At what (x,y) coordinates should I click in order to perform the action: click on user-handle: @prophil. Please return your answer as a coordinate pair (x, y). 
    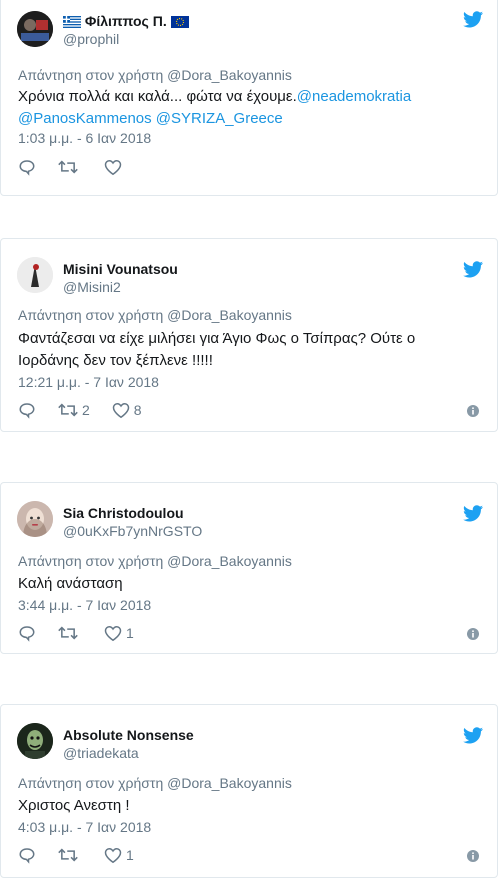
    Looking at the image, I should click on (91, 39).